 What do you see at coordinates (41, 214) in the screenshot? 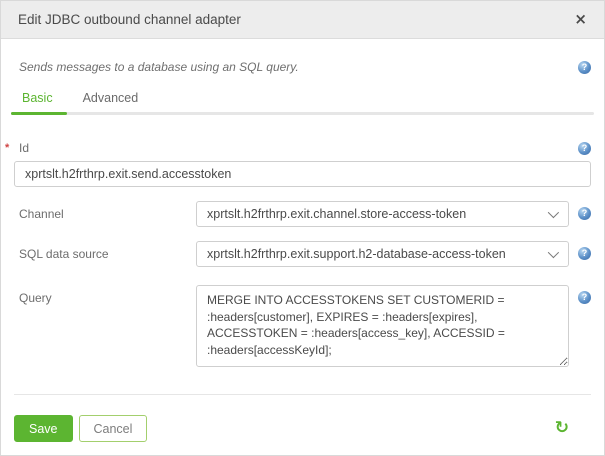
I see `channel-label: Channel` at bounding box center [41, 214].